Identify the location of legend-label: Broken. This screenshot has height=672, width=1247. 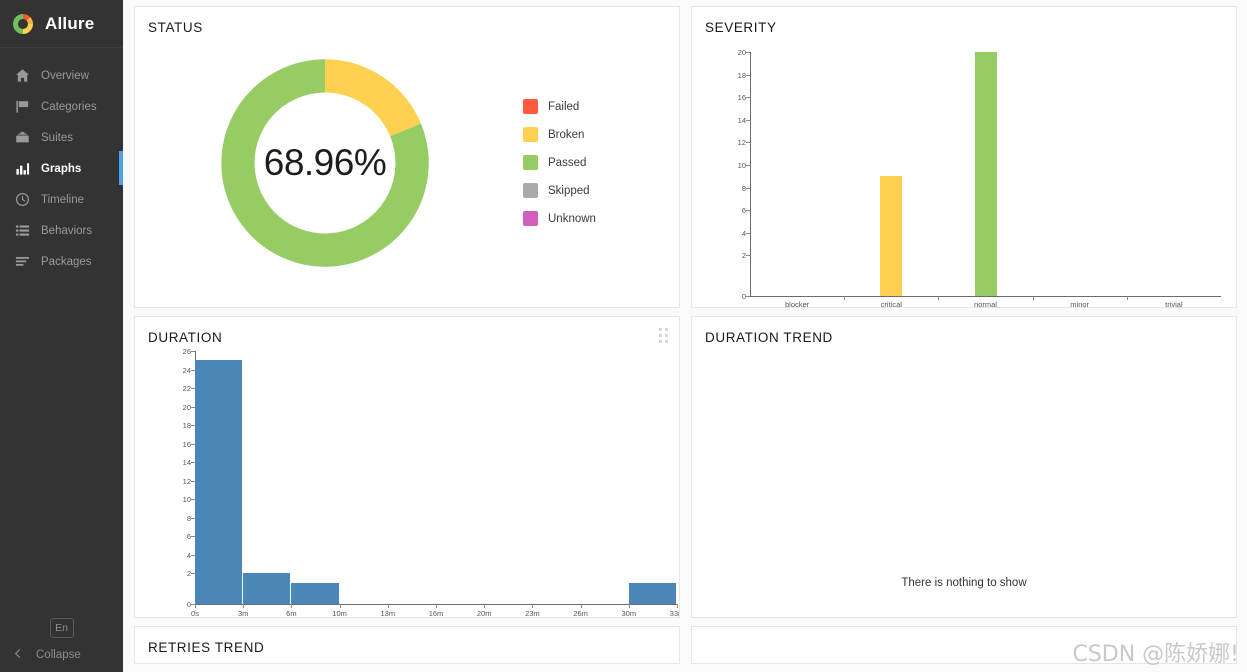
(566, 134).